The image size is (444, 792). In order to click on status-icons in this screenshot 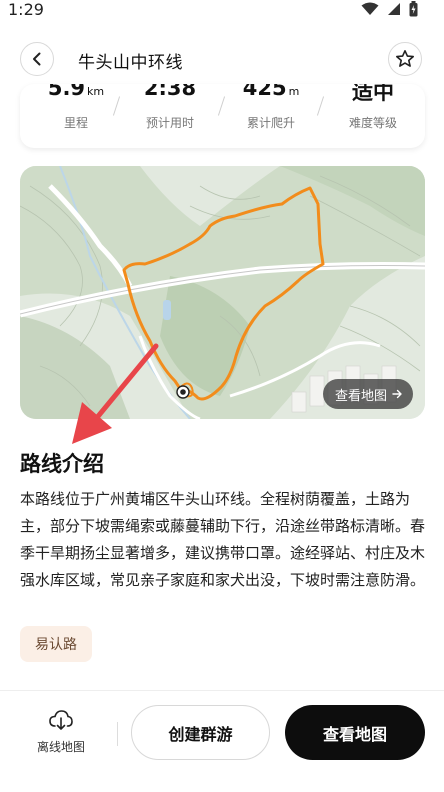, I will do `click(389, 9)`.